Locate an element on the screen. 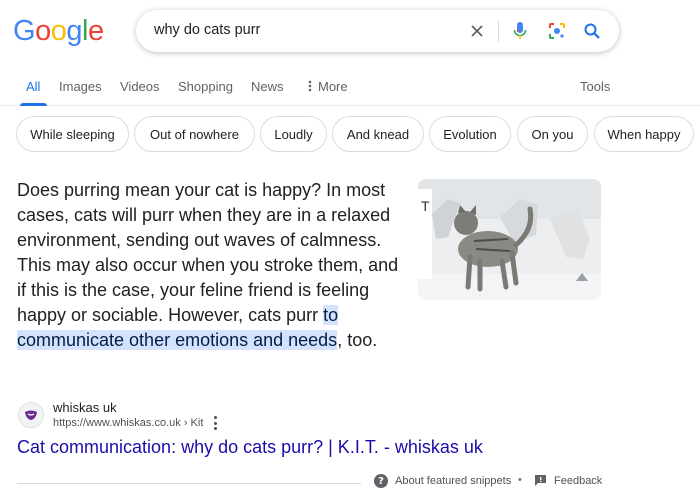  logo-letter: e is located at coordinates (95, 31).